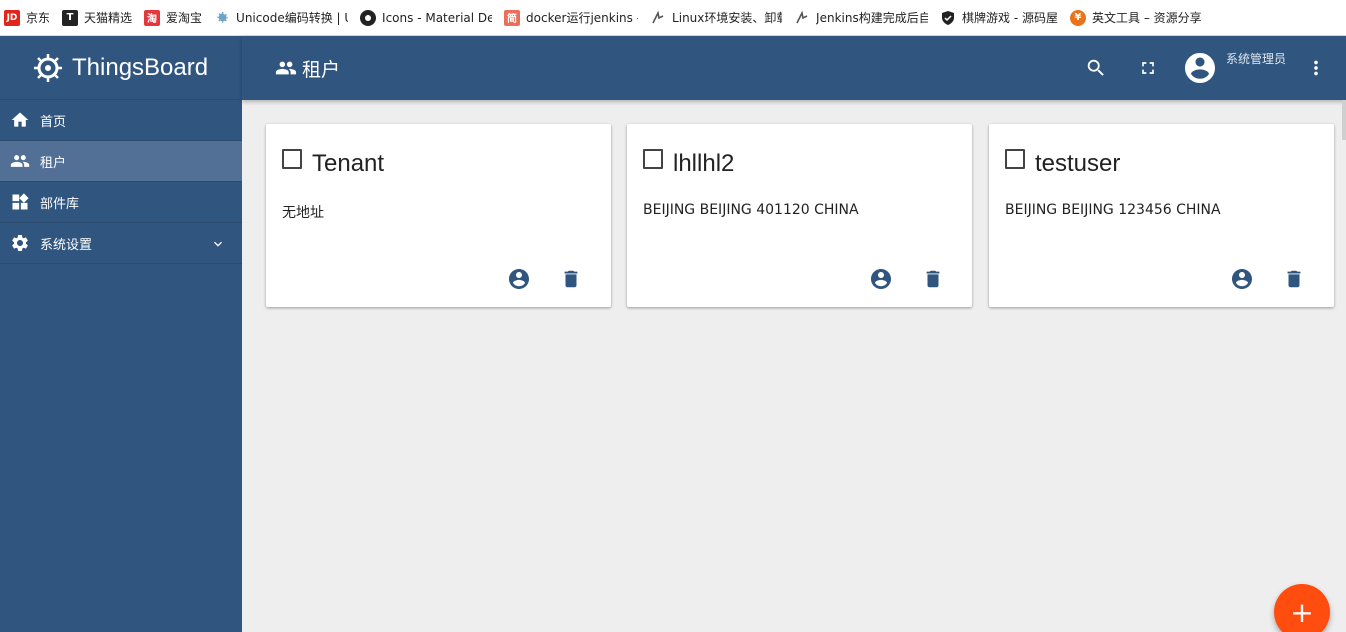 Image resolution: width=1346 pixels, height=632 pixels. I want to click on more-vert-icon, so click(1316, 68).